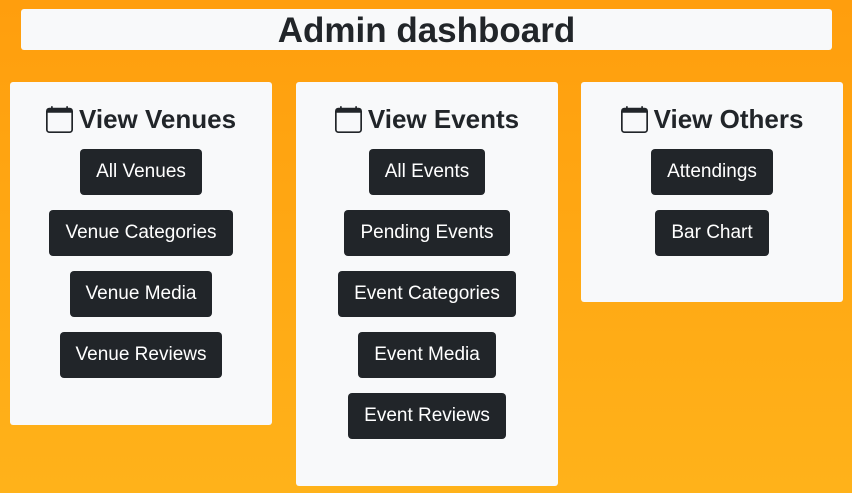 The width and height of the screenshot is (852, 493). I want to click on event-categories-button: Event Categories, so click(427, 294).